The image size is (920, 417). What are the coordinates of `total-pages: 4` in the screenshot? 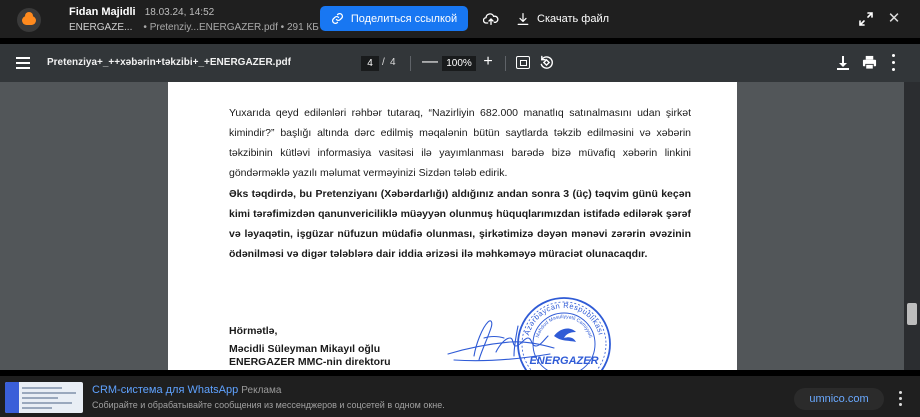 It's located at (393, 62).